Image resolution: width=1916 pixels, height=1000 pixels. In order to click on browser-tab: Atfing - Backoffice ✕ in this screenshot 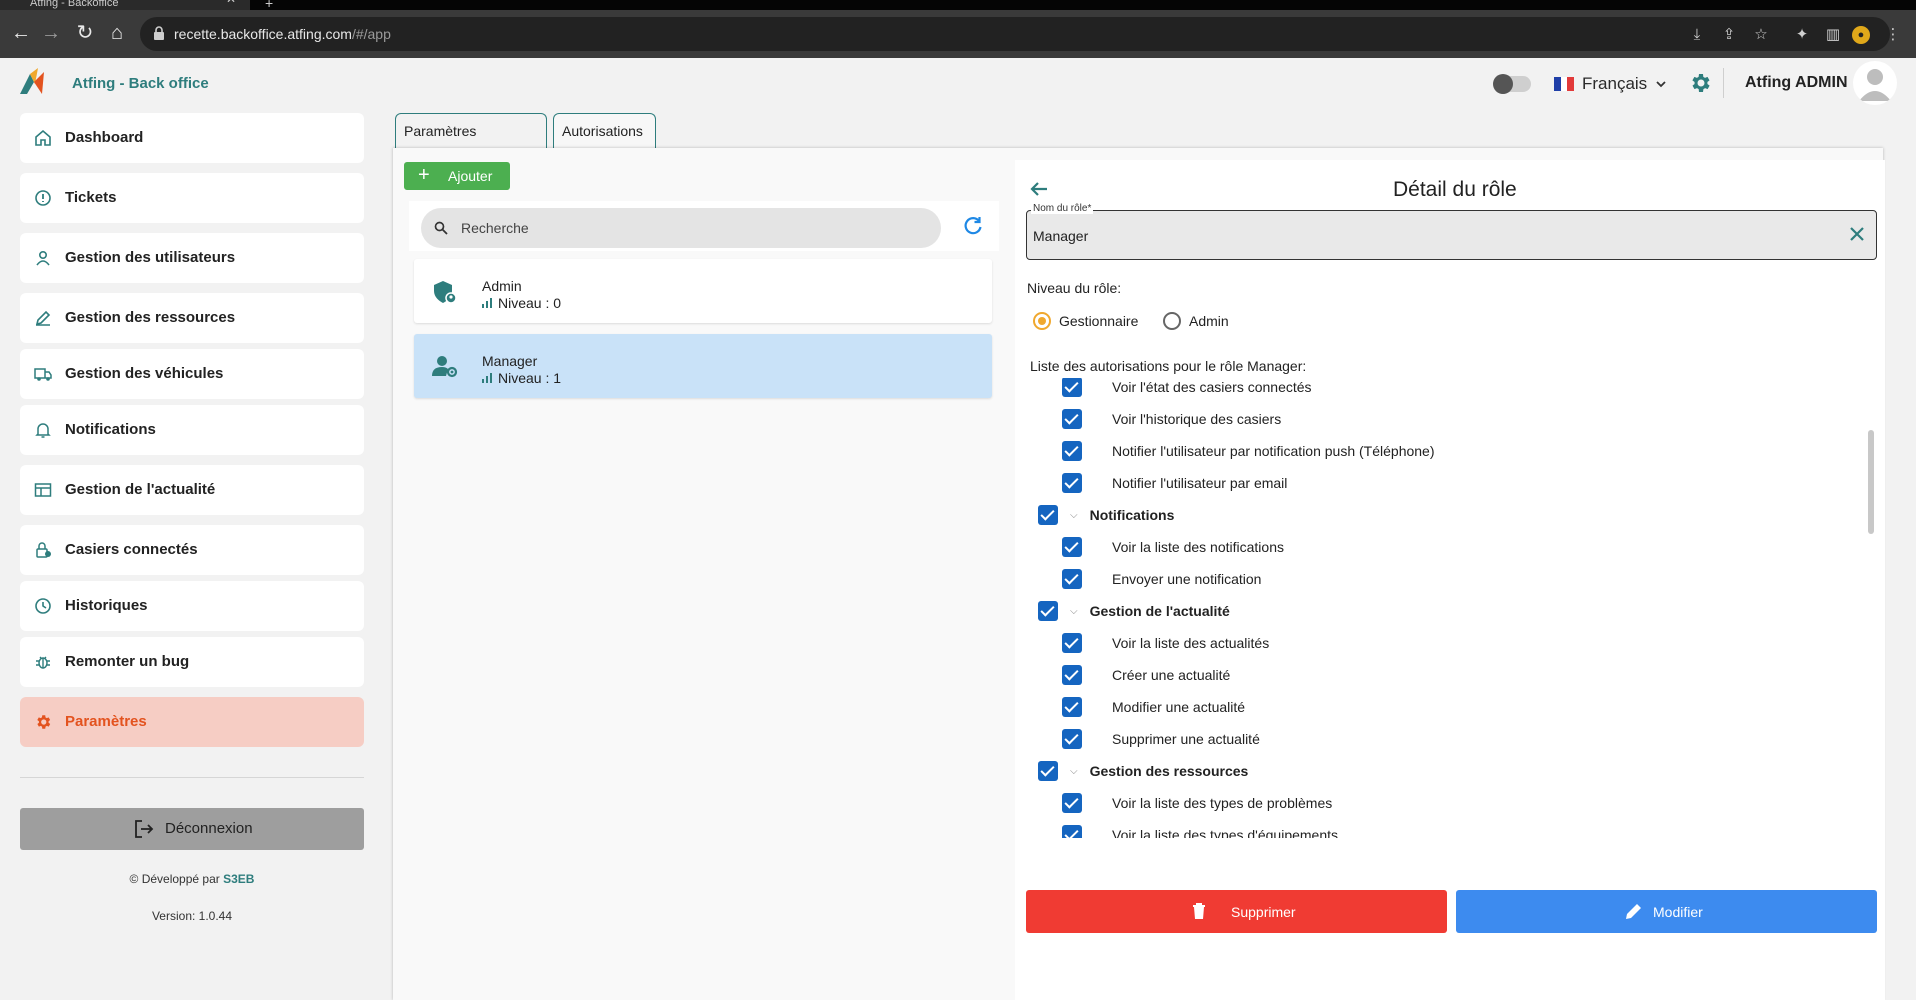, I will do `click(125, 5)`.